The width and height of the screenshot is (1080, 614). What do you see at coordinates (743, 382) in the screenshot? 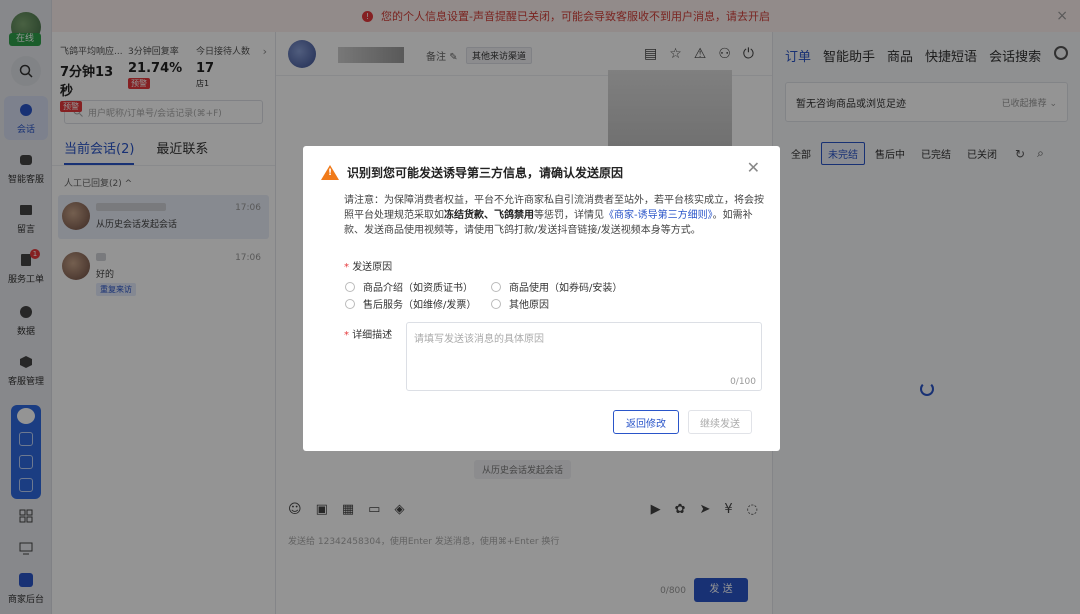
I see `detail-char-count: 0/100` at bounding box center [743, 382].